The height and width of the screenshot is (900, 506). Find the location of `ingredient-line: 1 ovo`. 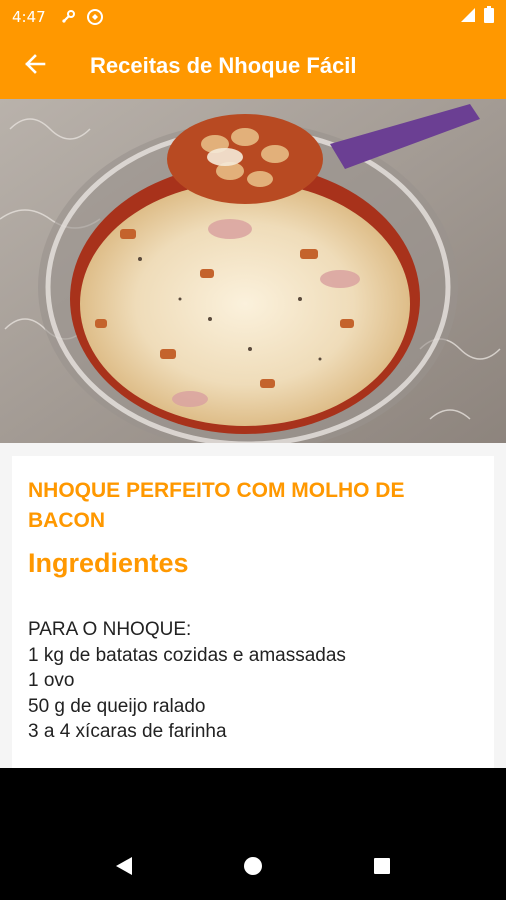

ingredient-line: 1 ovo is located at coordinates (51, 680).